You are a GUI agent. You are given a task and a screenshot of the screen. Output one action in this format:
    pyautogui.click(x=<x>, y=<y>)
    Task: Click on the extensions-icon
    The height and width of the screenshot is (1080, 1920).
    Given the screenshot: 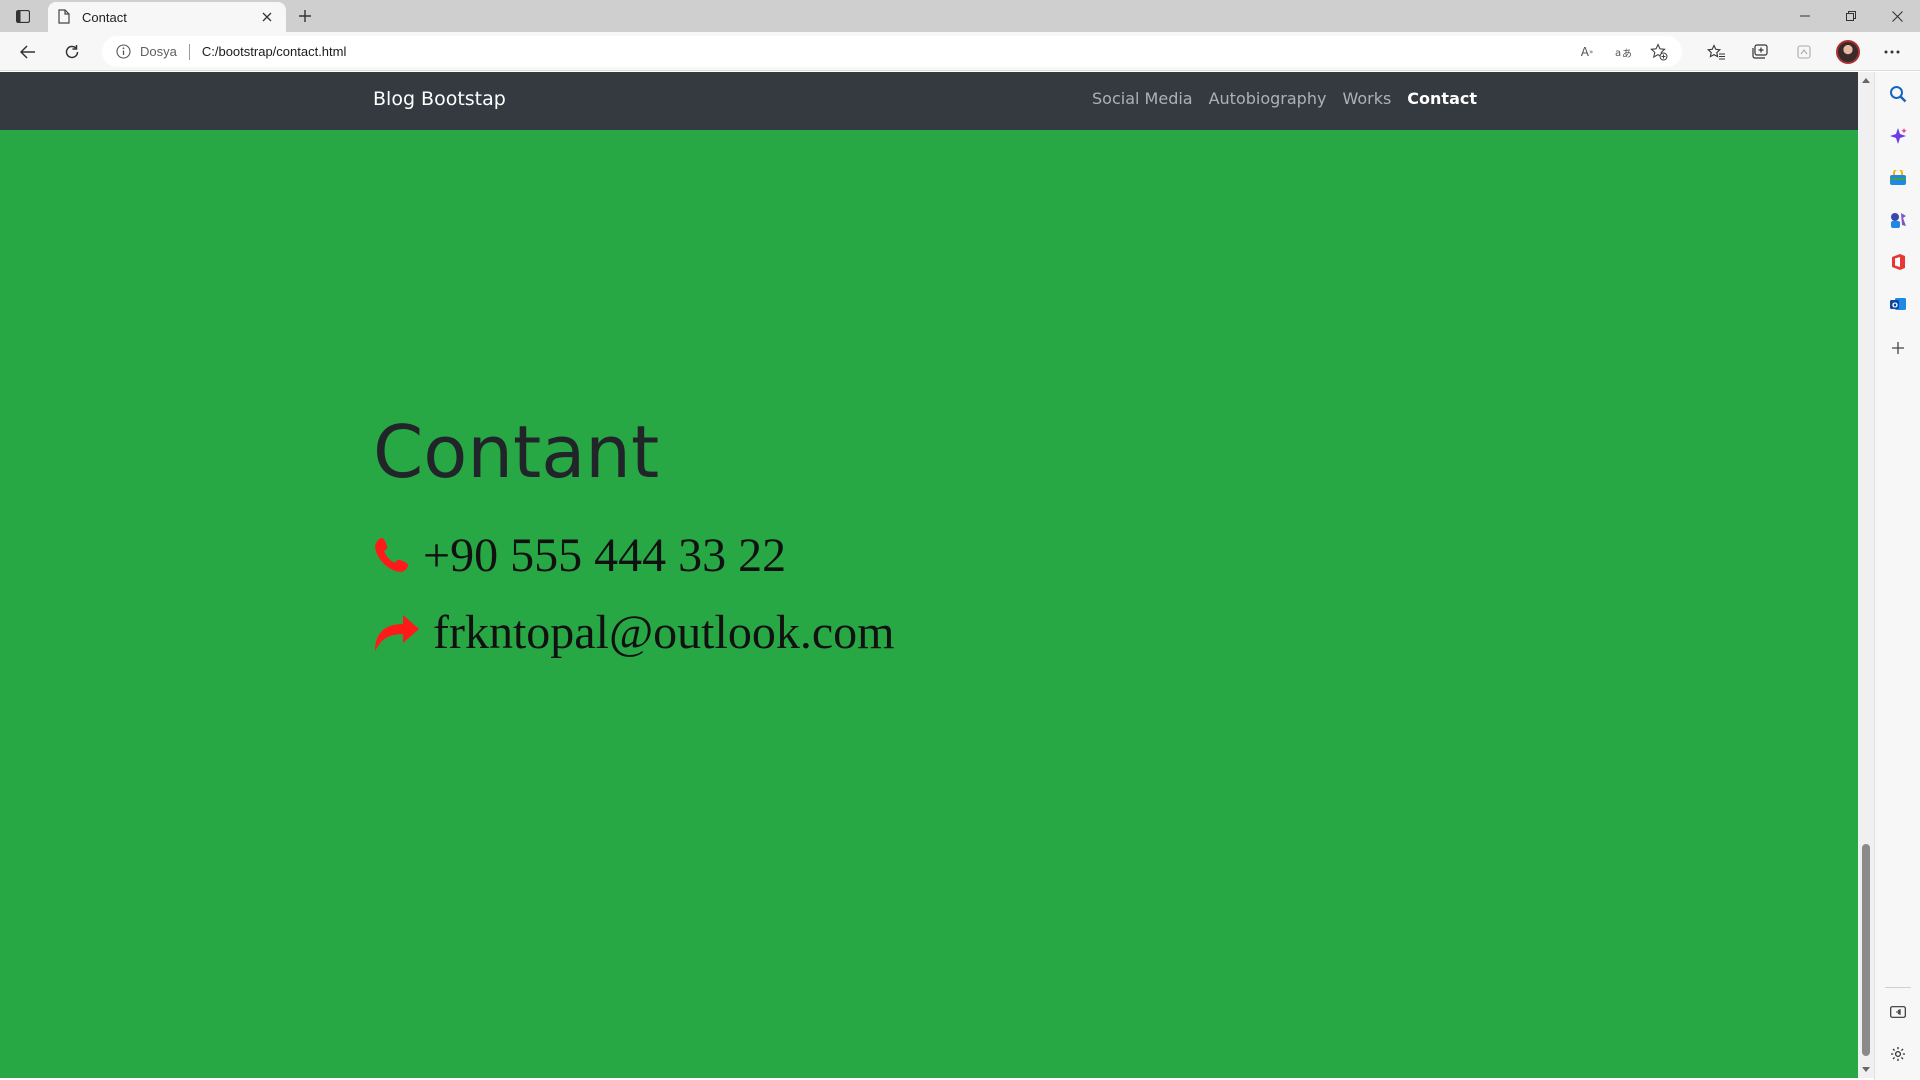 What is the action you would take?
    pyautogui.click(x=1804, y=52)
    